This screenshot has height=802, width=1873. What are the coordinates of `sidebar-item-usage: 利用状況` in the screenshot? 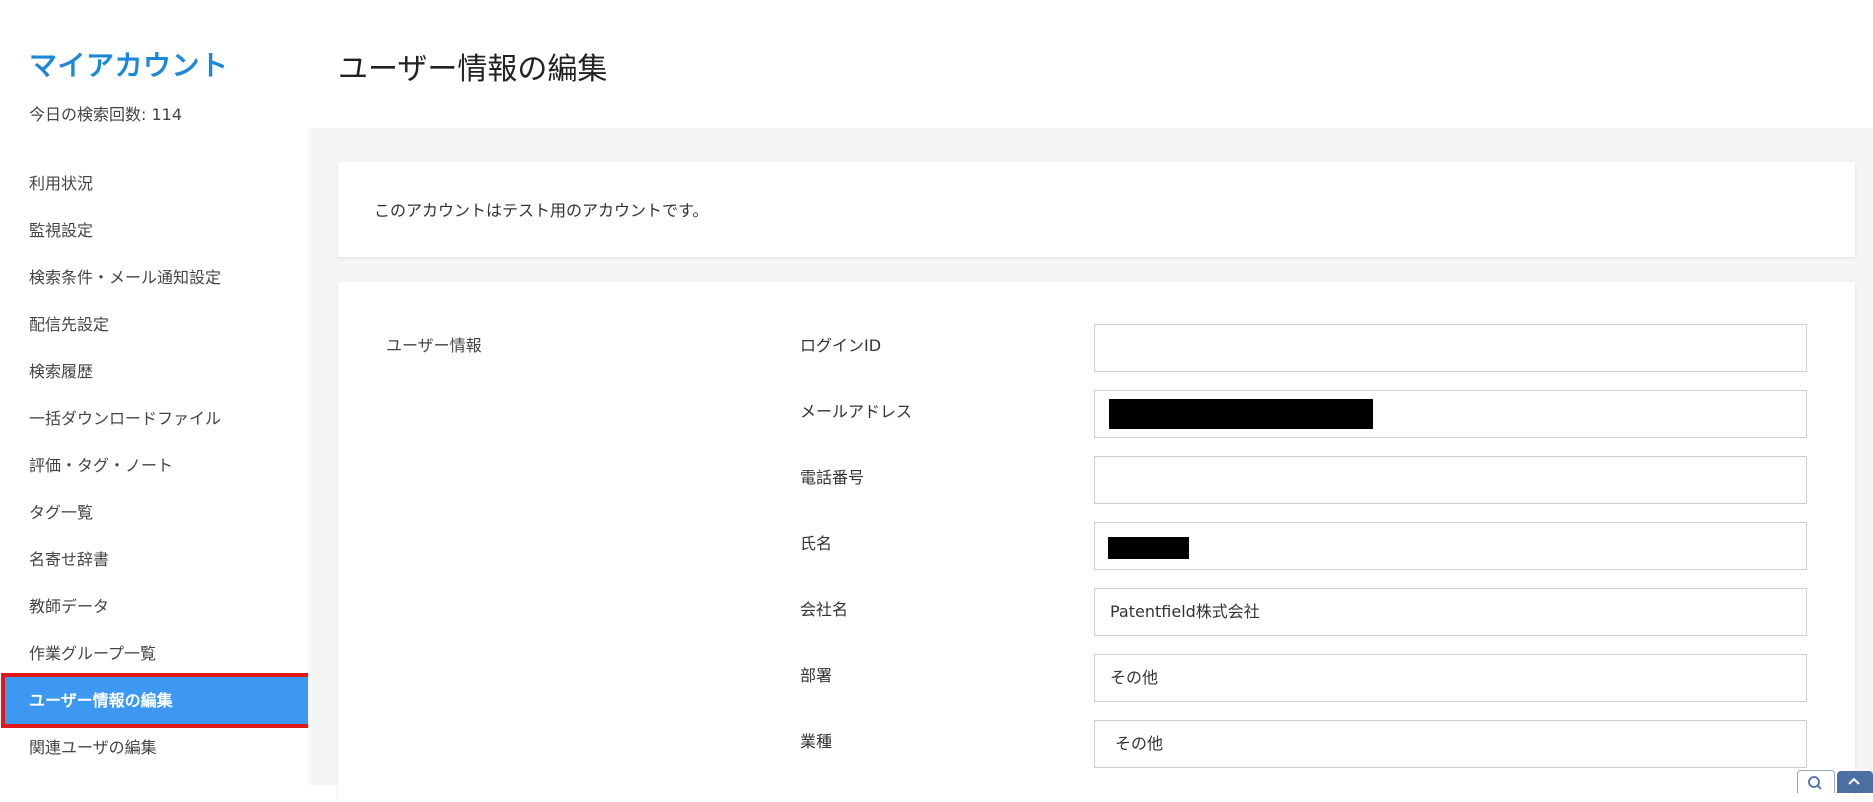 It's located at (154, 183).